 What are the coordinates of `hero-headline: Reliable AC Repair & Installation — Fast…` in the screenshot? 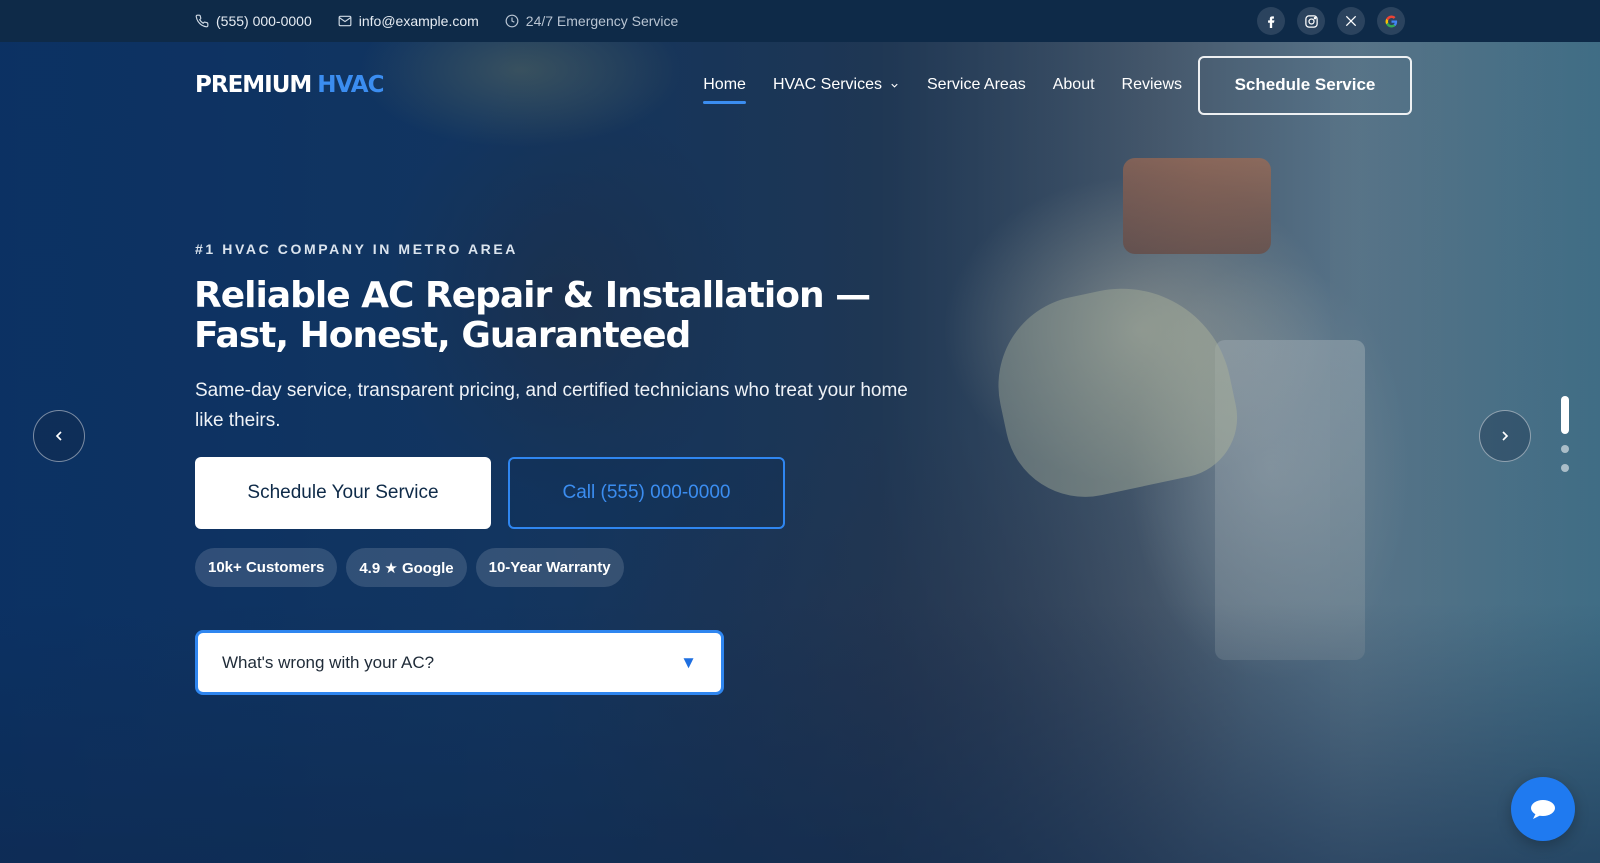 It's located at (574, 316).